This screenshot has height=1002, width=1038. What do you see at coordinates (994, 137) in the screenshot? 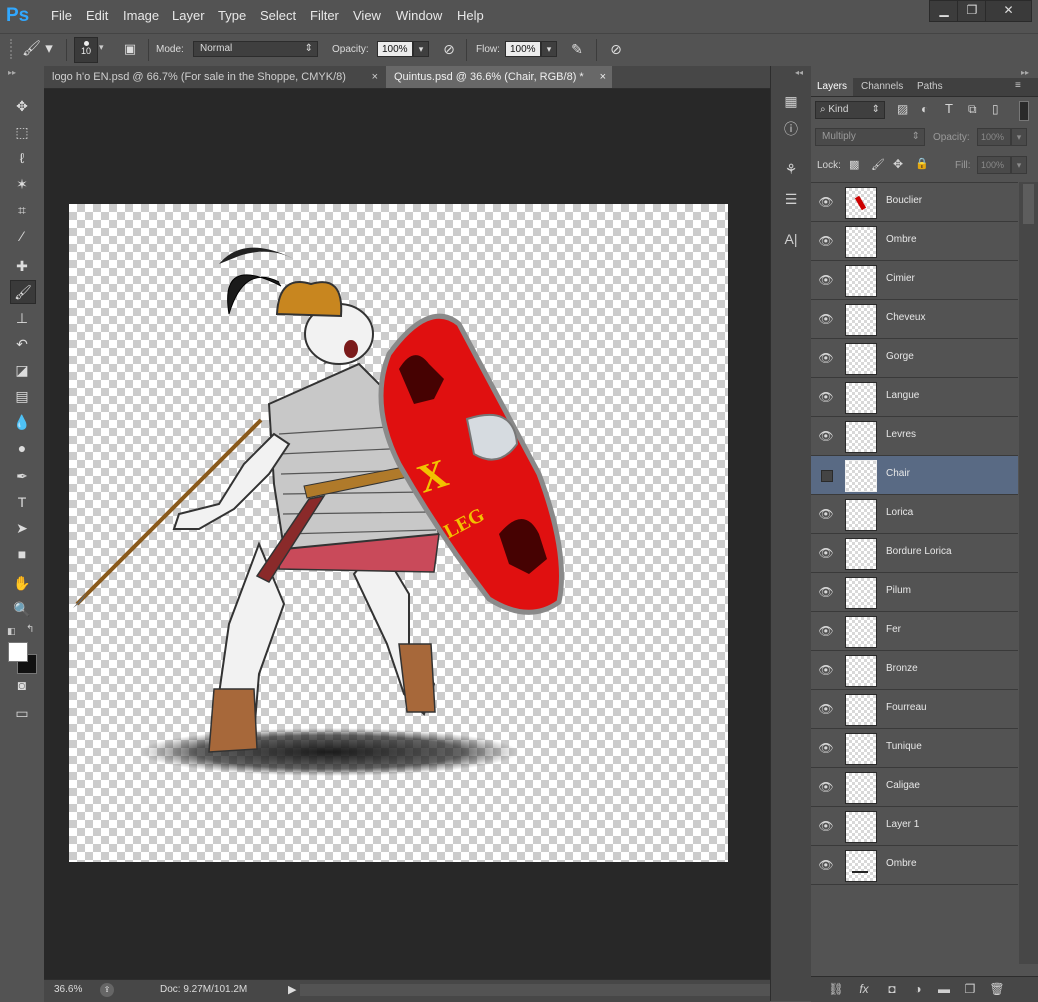
I see `layer-opacity-field: 100%` at bounding box center [994, 137].